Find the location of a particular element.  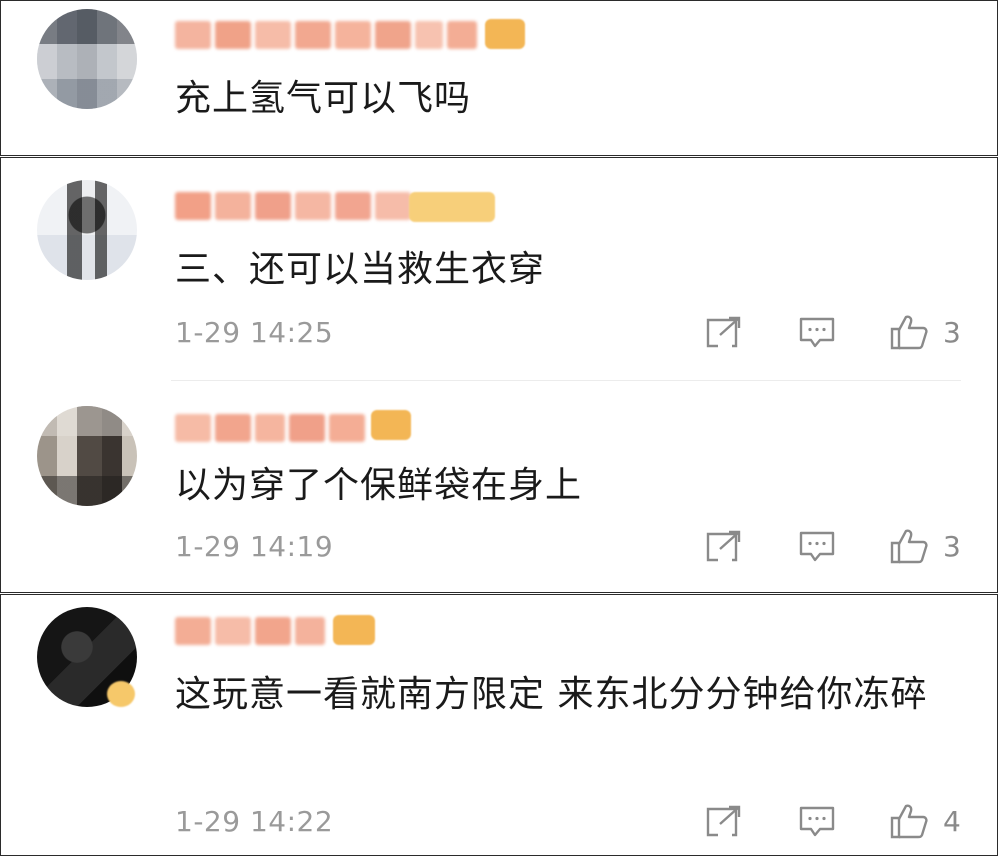

comment-text: 三、还可以当救生衣穿 is located at coordinates (360, 269).